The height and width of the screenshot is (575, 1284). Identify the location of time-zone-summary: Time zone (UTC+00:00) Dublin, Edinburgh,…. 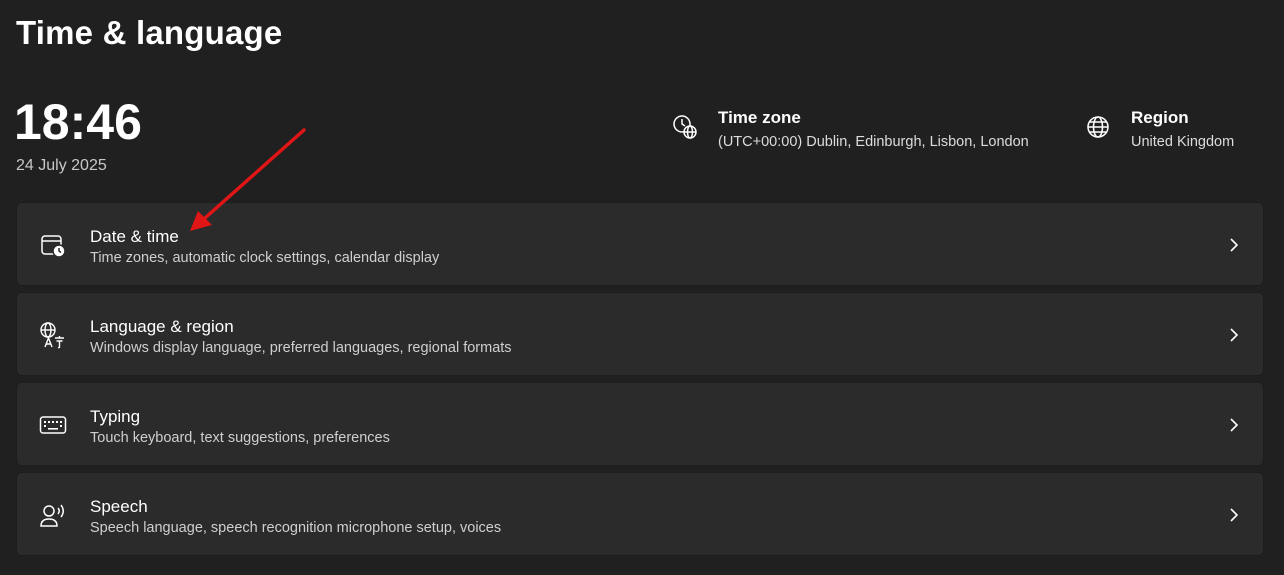
(850, 129).